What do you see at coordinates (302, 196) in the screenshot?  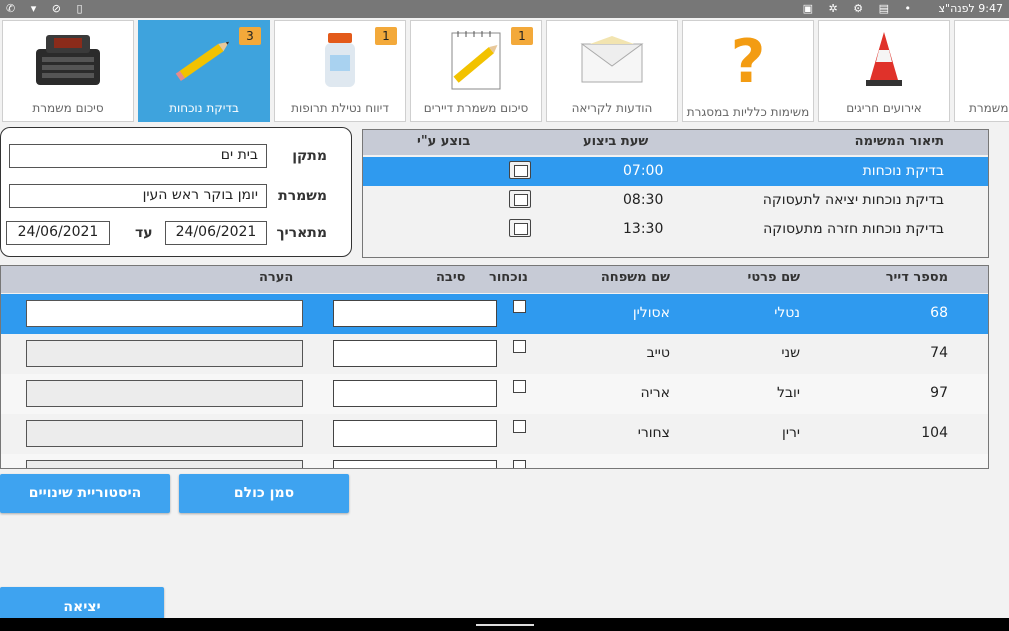 I see `shift-label: משמרת` at bounding box center [302, 196].